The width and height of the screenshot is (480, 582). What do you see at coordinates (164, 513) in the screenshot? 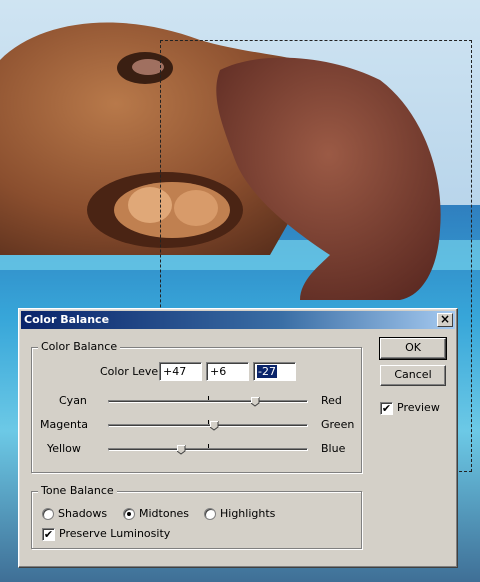
I see `radio-label-midtones: Midtones` at bounding box center [164, 513].